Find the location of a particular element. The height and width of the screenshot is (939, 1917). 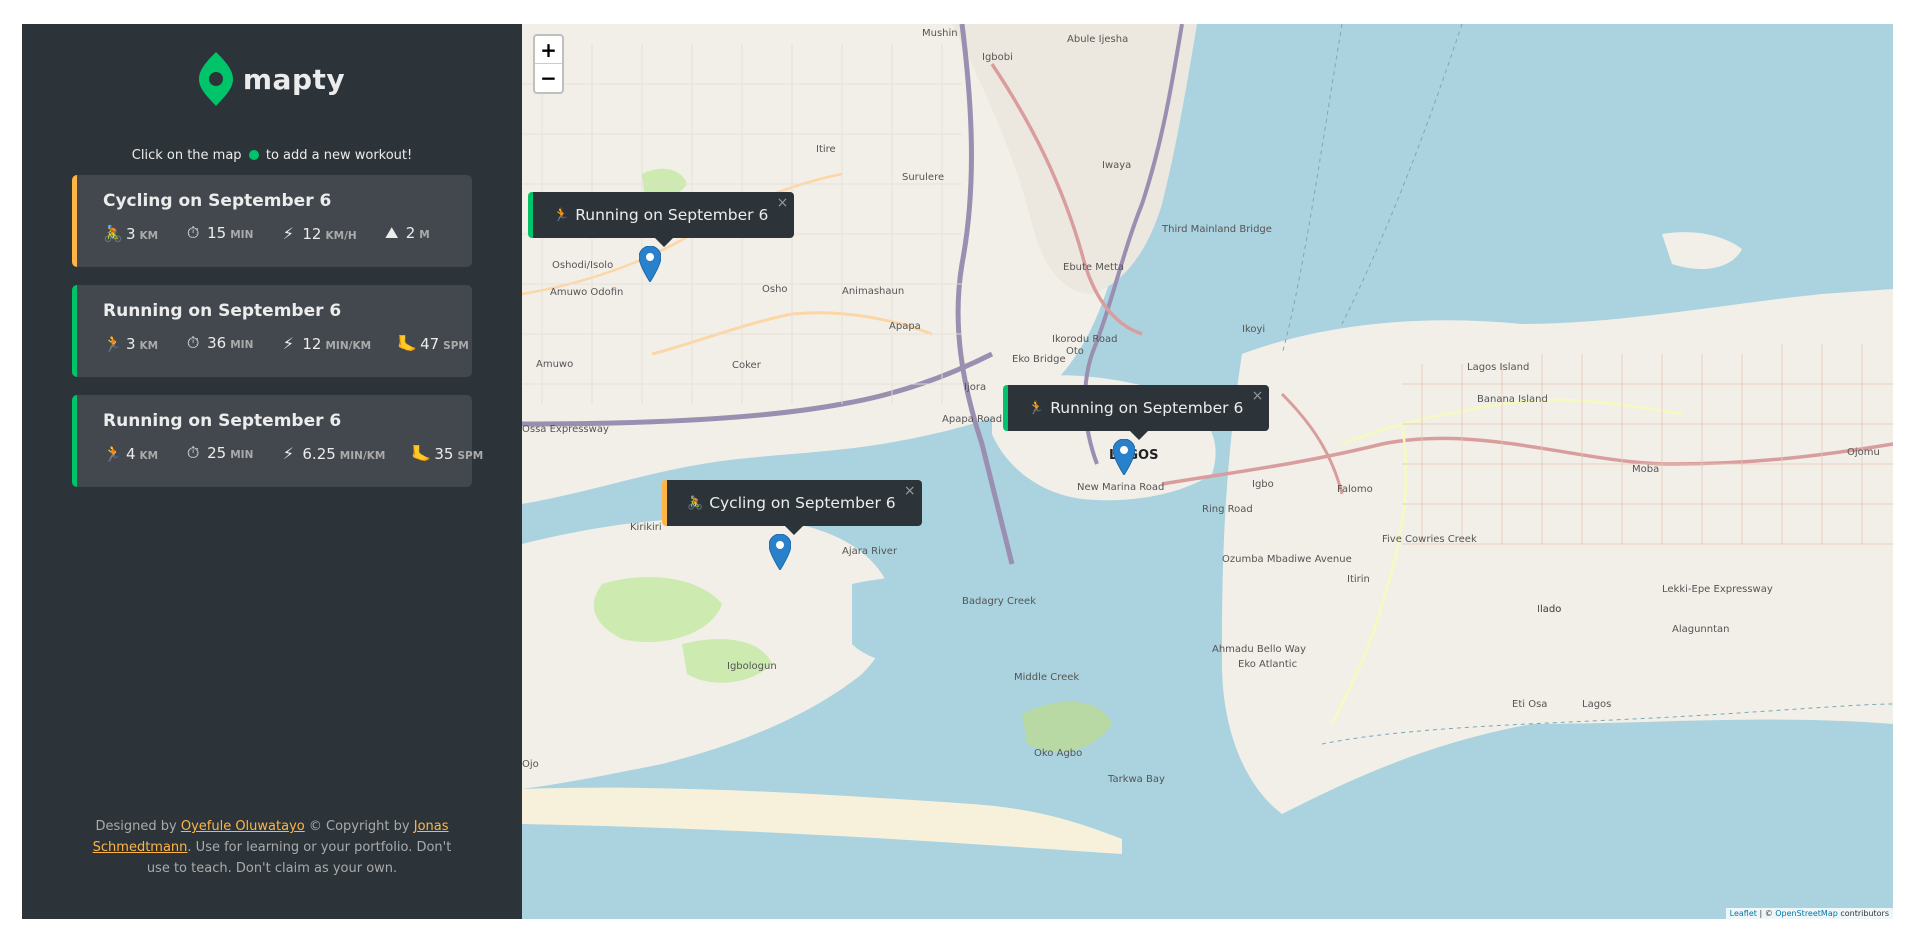

workout-popup-cycling: 🚴 Cycling on September 6 × is located at coordinates (792, 507).